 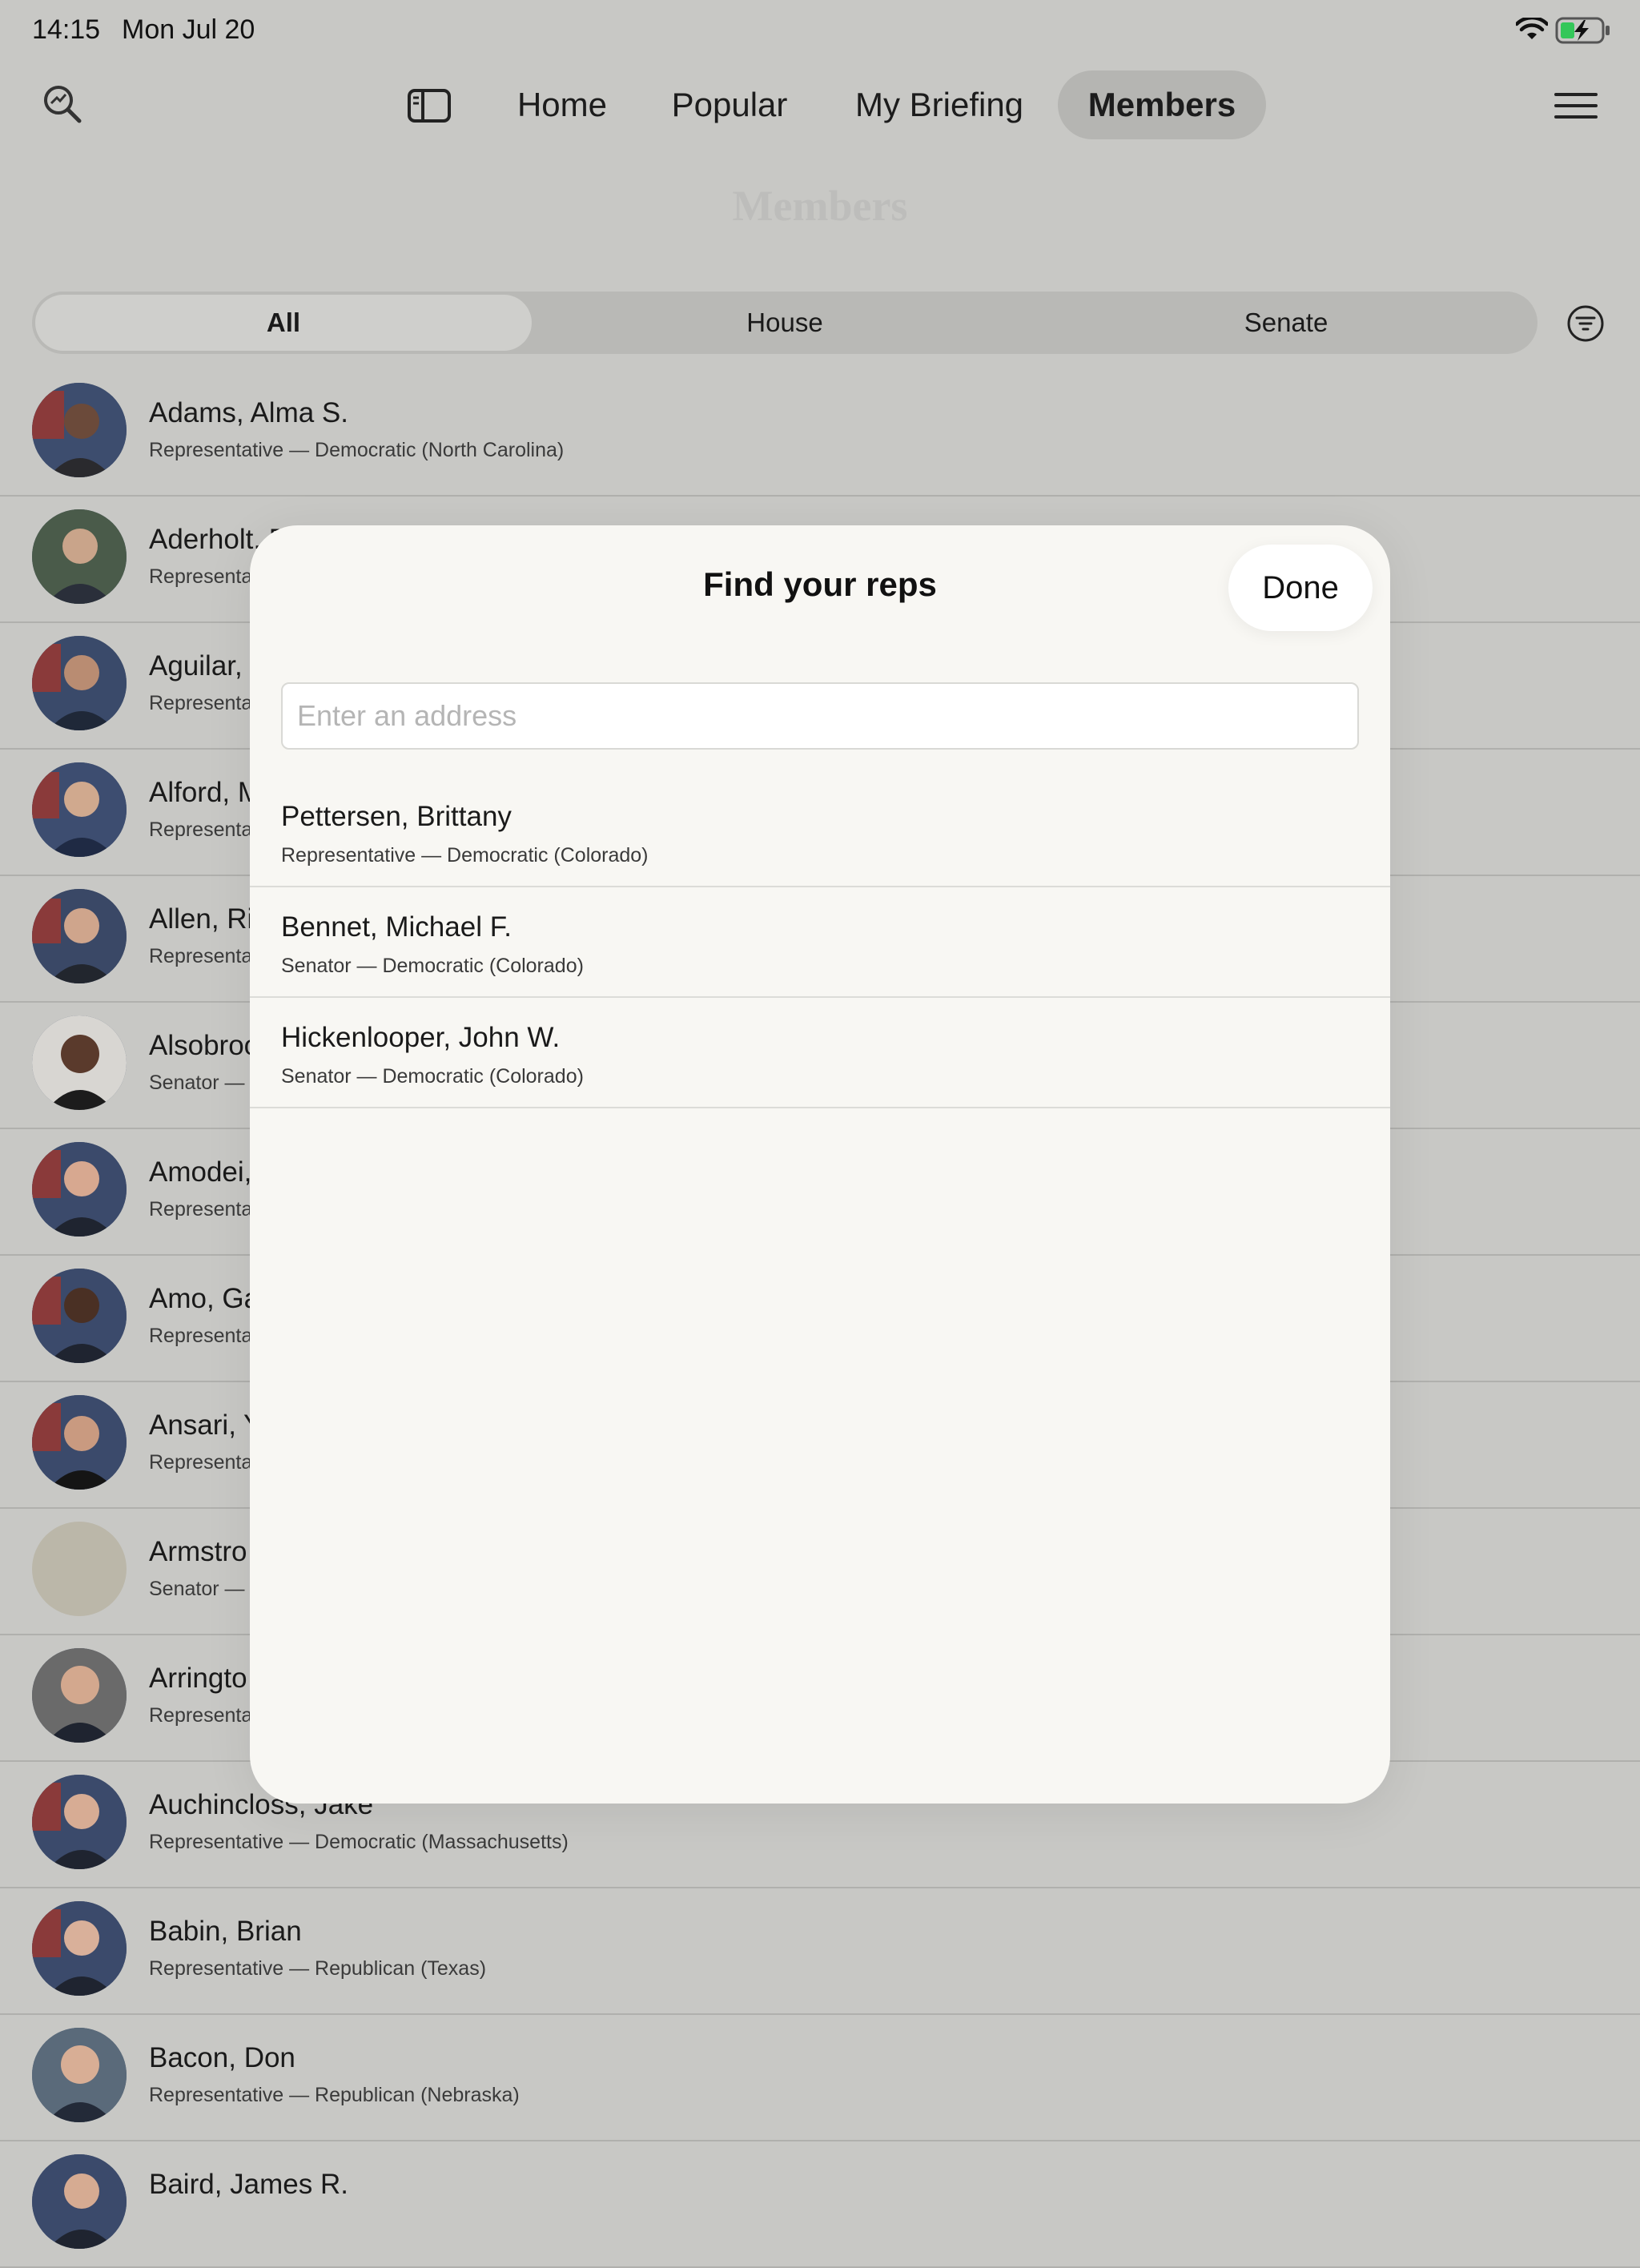 What do you see at coordinates (396, 816) in the screenshot?
I see `rep-name: Pettersen, Brittany` at bounding box center [396, 816].